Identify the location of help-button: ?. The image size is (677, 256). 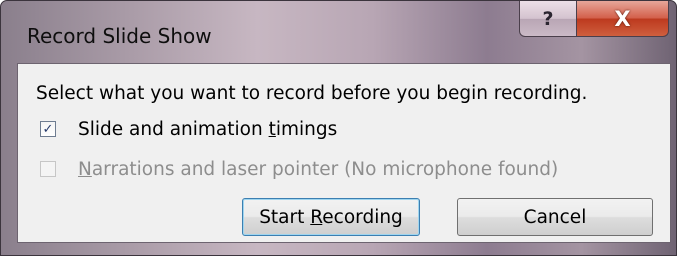
(548, 19).